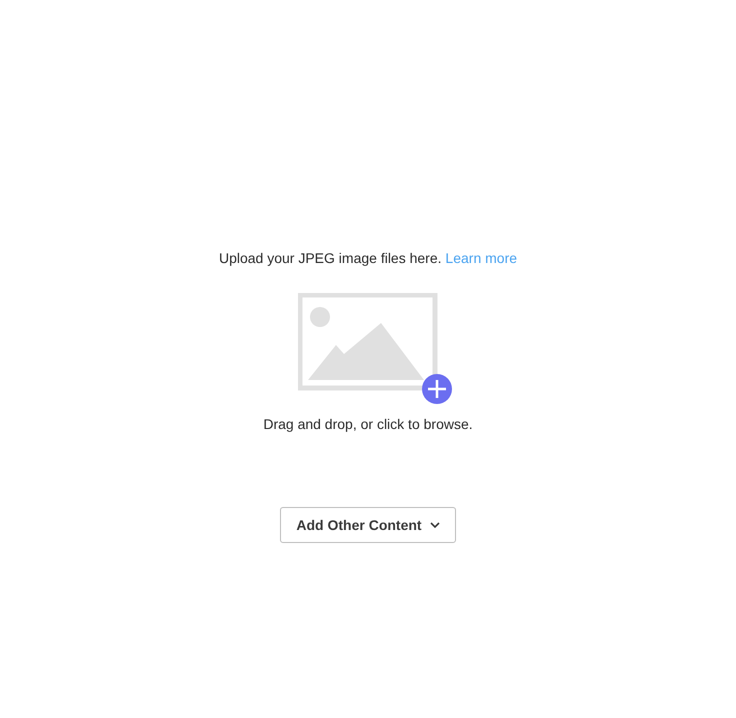  What do you see at coordinates (435, 525) in the screenshot?
I see `caret-icon` at bounding box center [435, 525].